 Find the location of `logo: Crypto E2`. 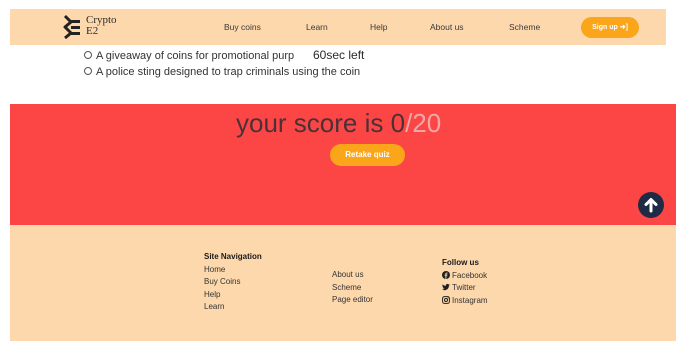

logo: Crypto E2 is located at coordinates (92, 27).